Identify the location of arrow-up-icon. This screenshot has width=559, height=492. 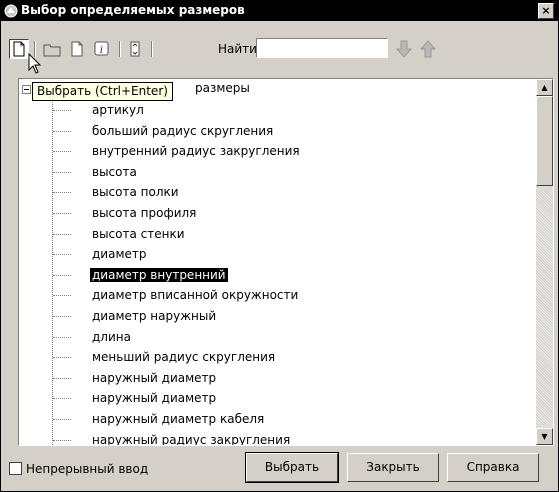
(428, 49).